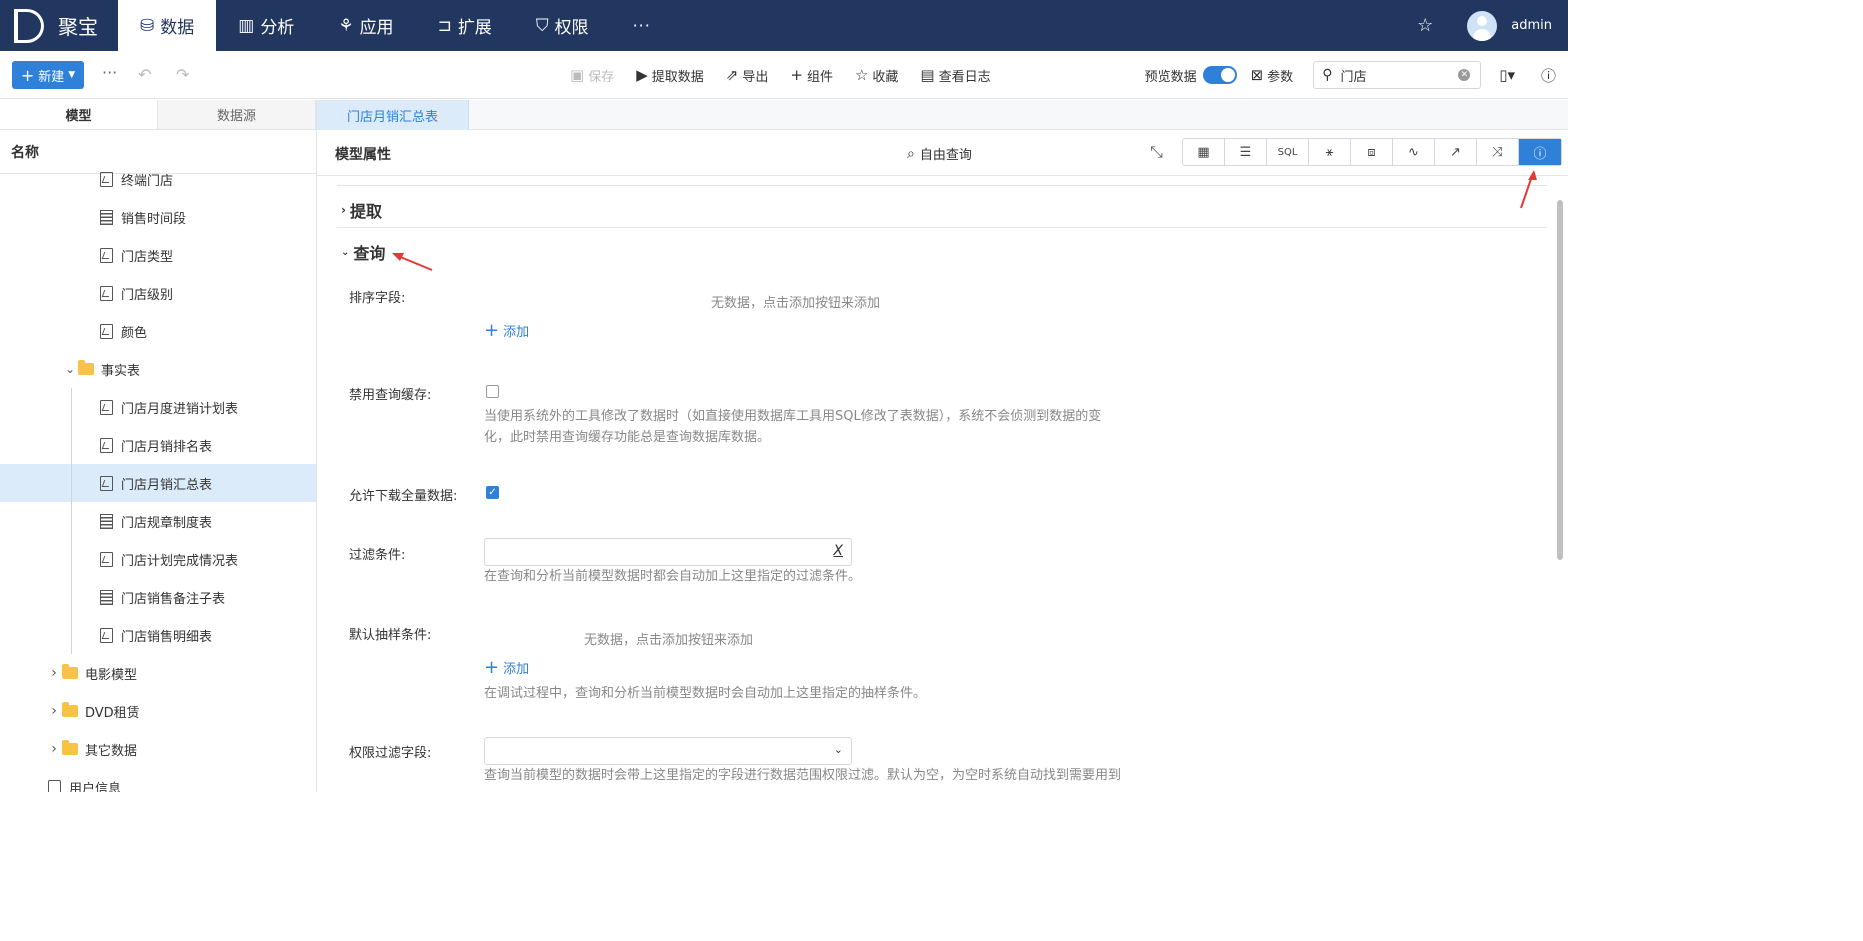  What do you see at coordinates (755, 77) in the screenshot?
I see `export-label: 导出` at bounding box center [755, 77].